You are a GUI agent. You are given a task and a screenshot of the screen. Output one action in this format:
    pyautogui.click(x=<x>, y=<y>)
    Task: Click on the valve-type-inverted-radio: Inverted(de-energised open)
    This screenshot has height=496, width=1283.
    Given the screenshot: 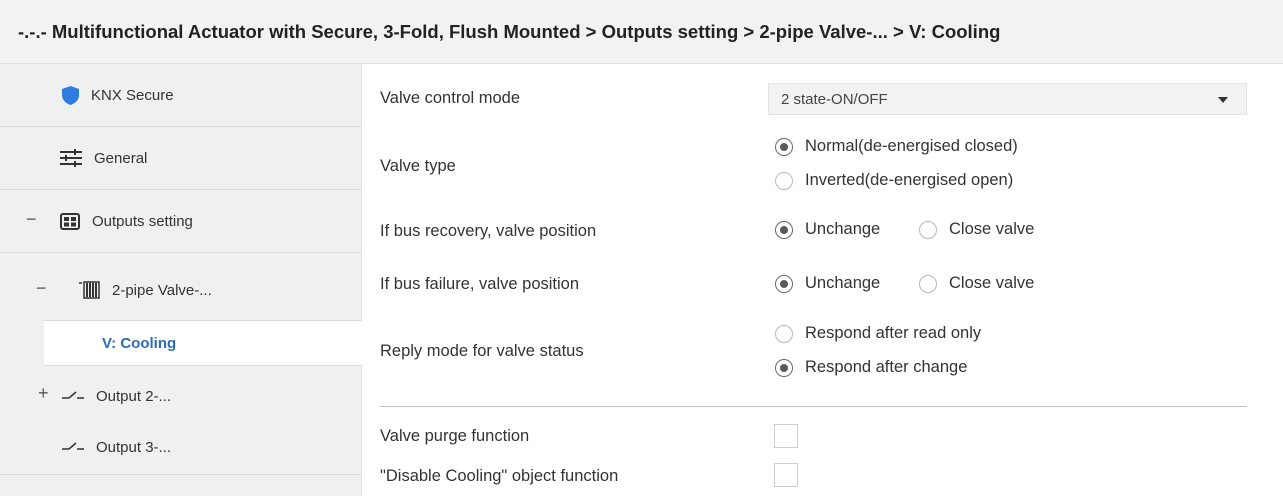 What is the action you would take?
    pyautogui.click(x=894, y=180)
    